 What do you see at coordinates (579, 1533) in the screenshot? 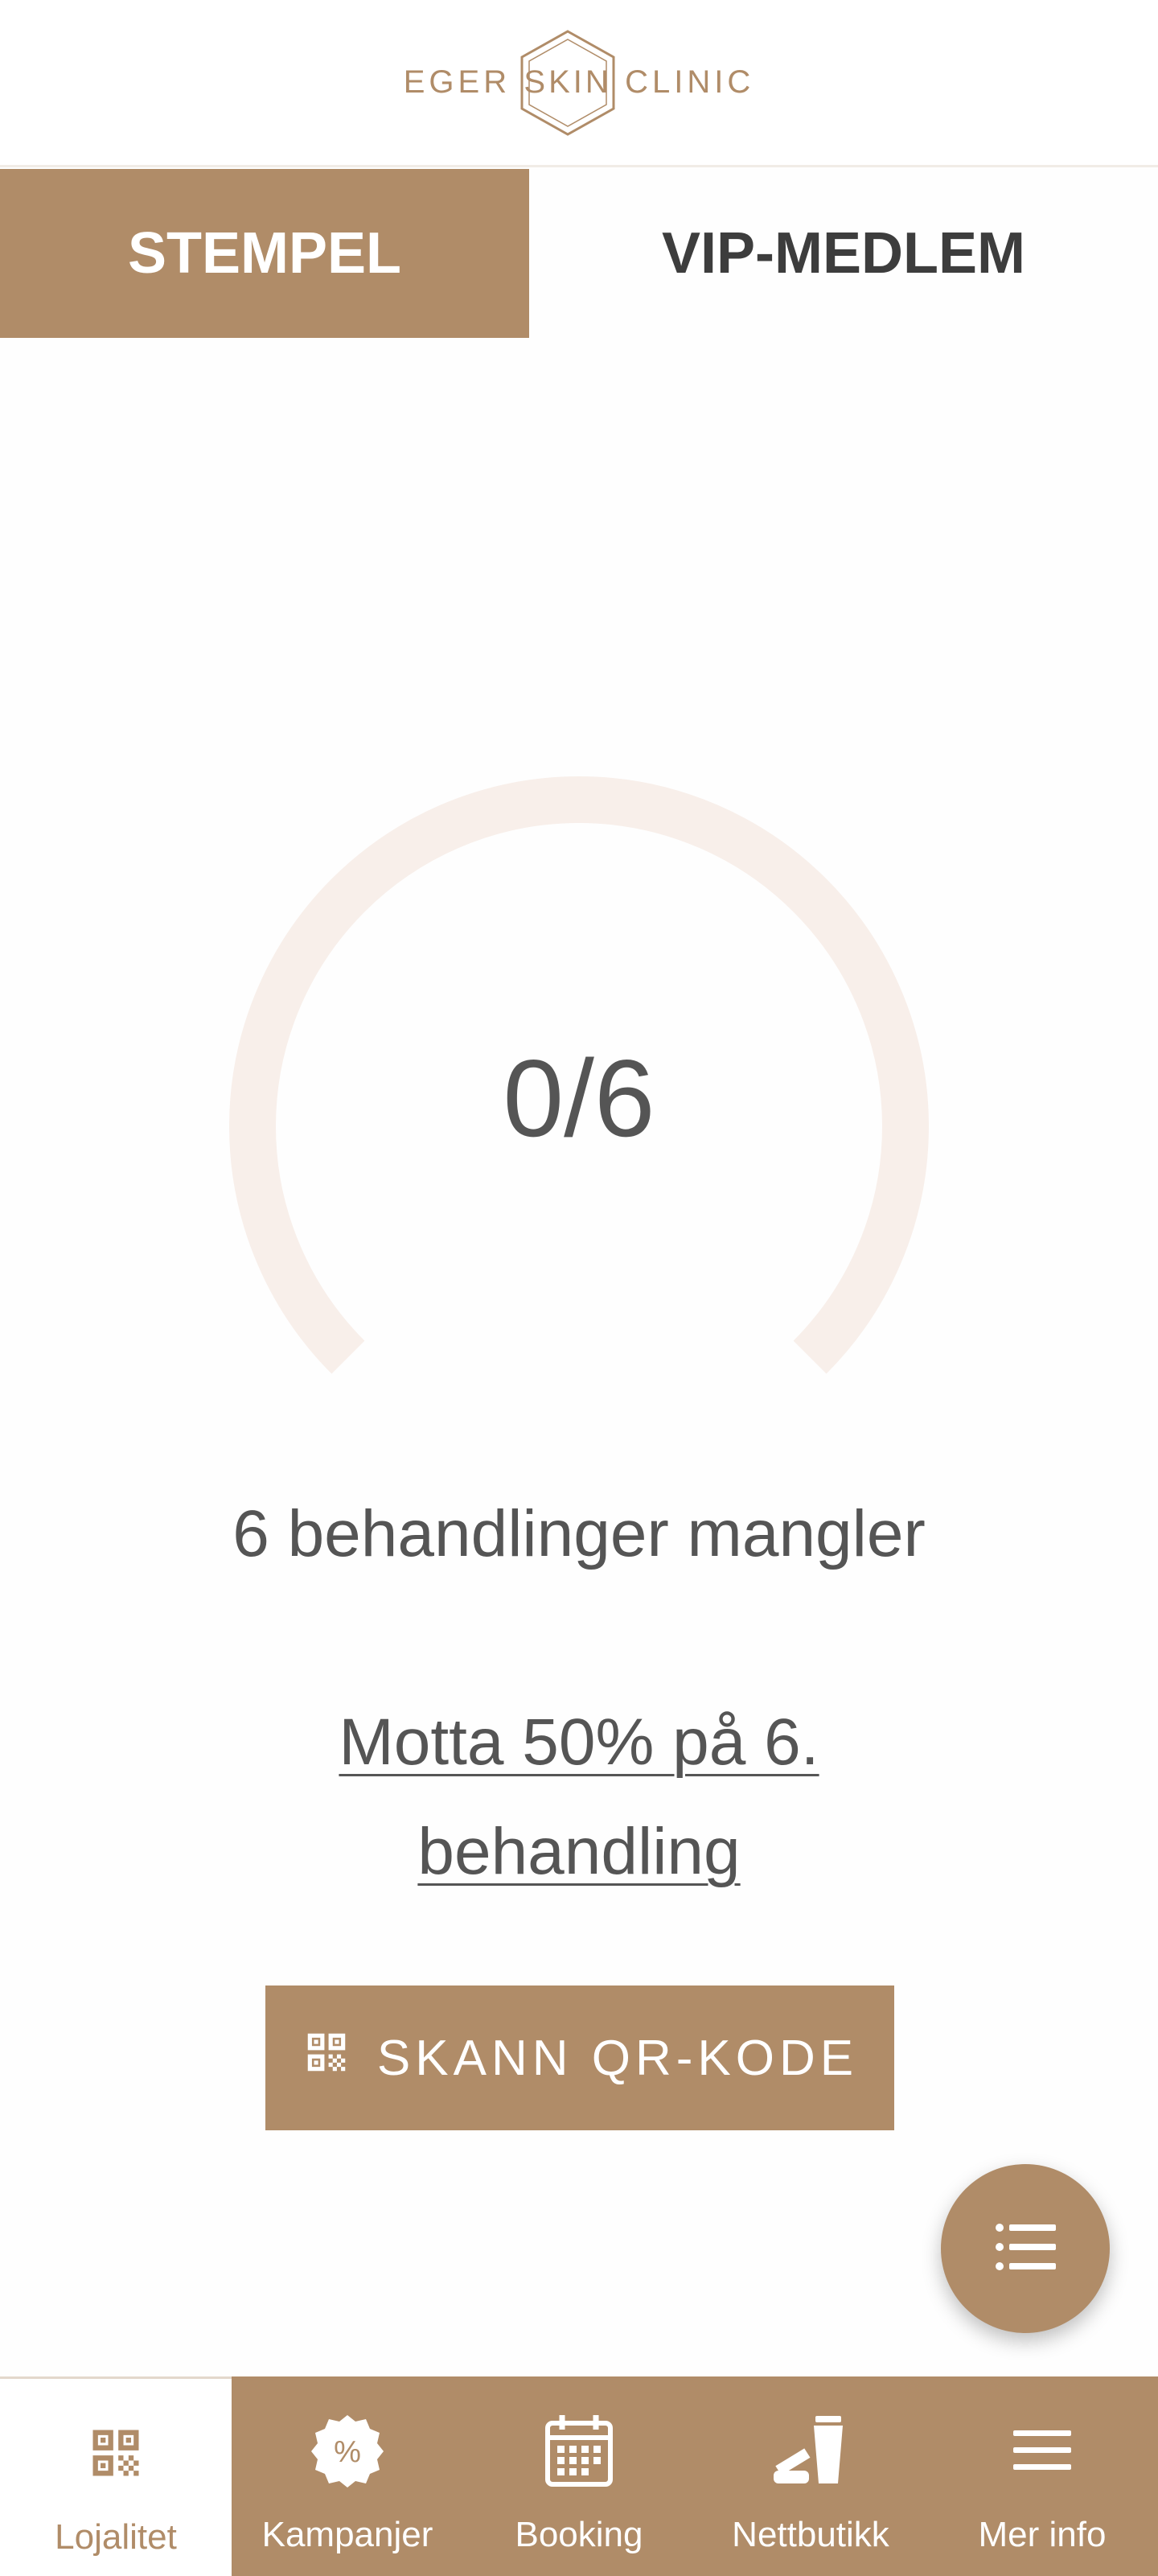
I see `remaining-treatments-text: 6 behandlinger mangler` at bounding box center [579, 1533].